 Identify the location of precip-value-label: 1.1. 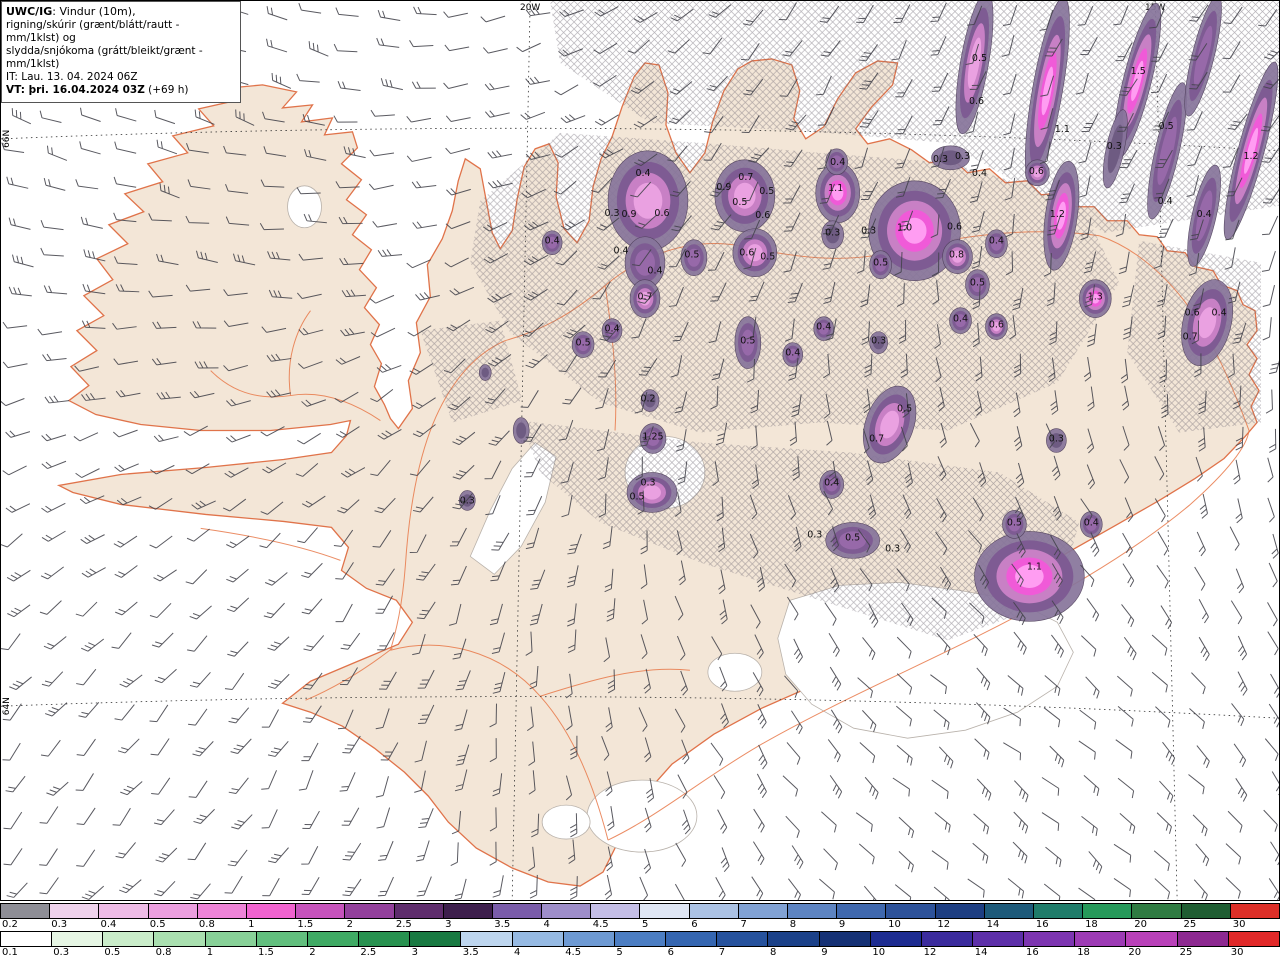
(1062, 129).